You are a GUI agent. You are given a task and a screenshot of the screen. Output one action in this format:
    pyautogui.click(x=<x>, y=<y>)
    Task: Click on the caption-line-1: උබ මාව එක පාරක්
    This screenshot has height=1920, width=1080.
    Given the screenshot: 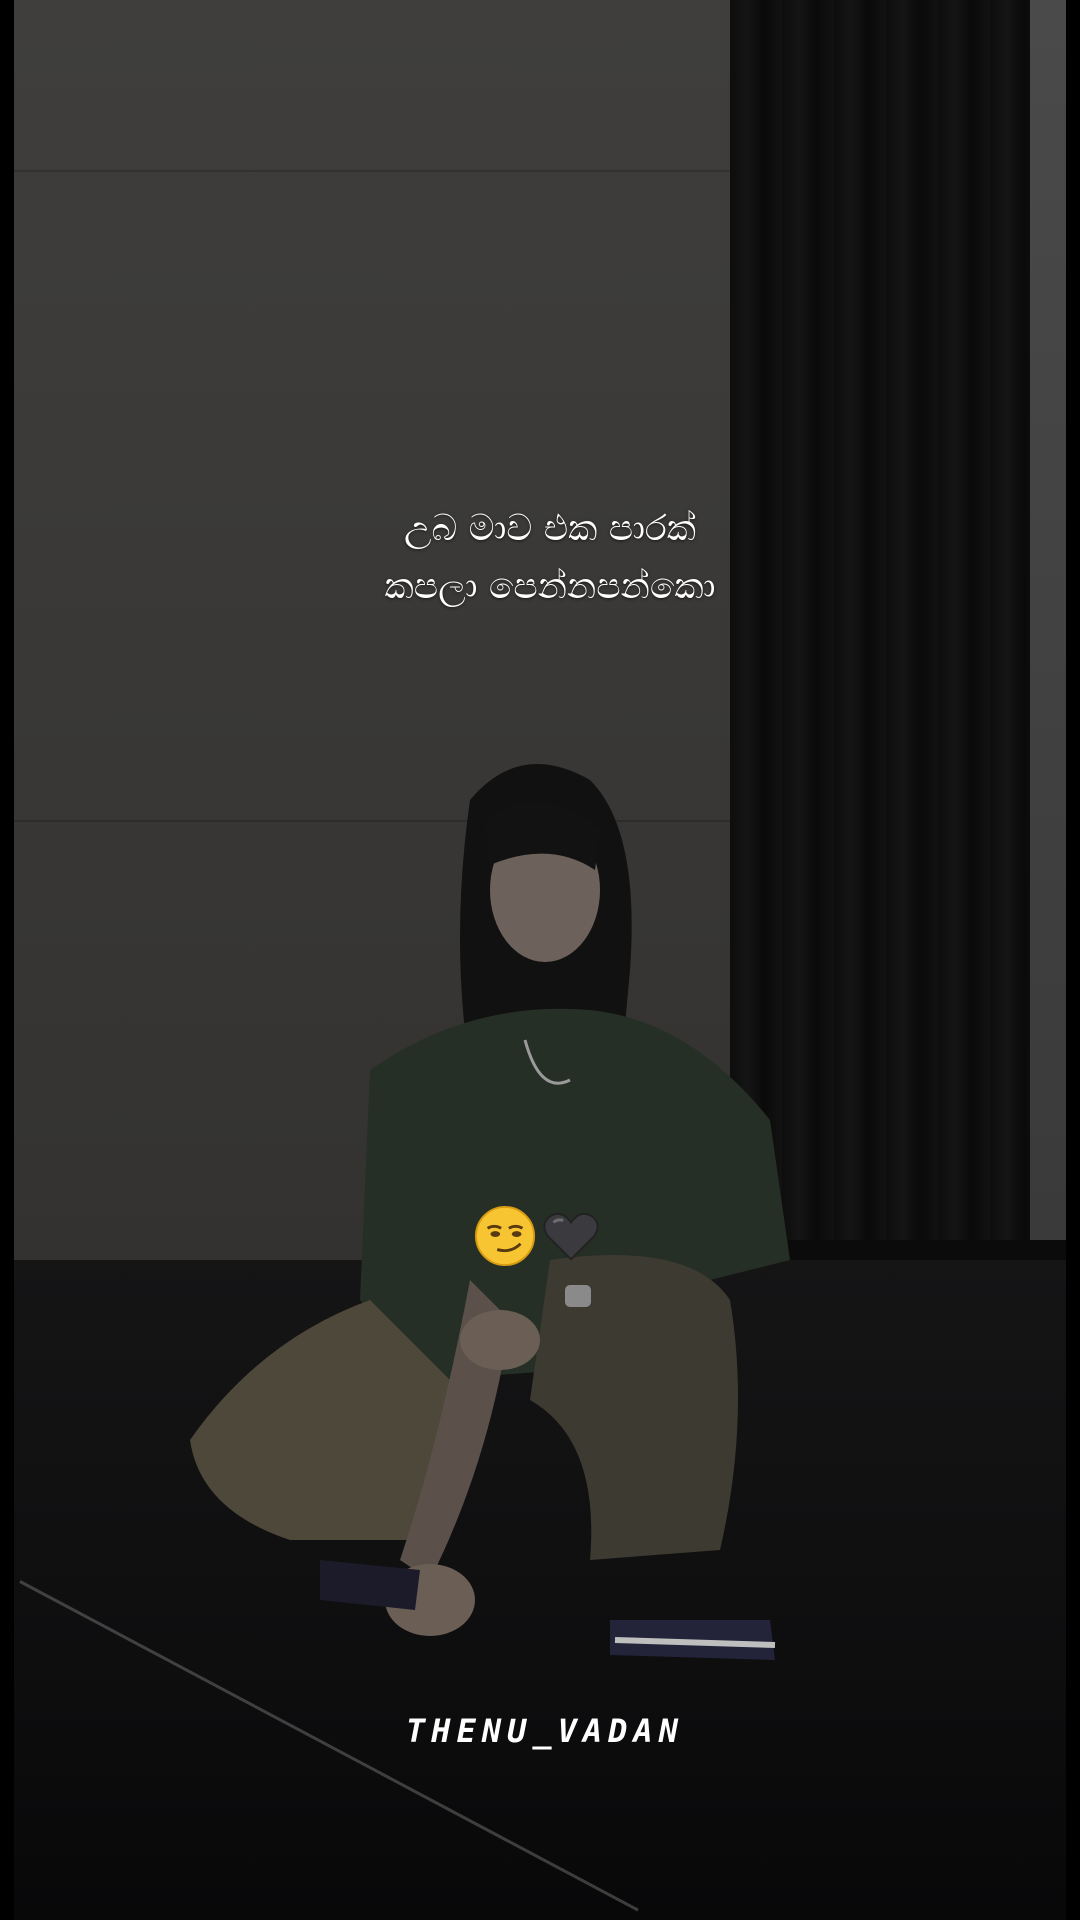 What is the action you would take?
    pyautogui.click(x=550, y=528)
    